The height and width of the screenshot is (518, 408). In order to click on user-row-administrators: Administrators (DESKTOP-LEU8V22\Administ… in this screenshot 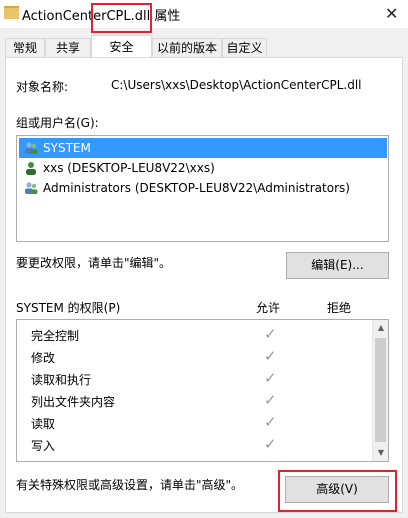, I will do `click(203, 188)`.